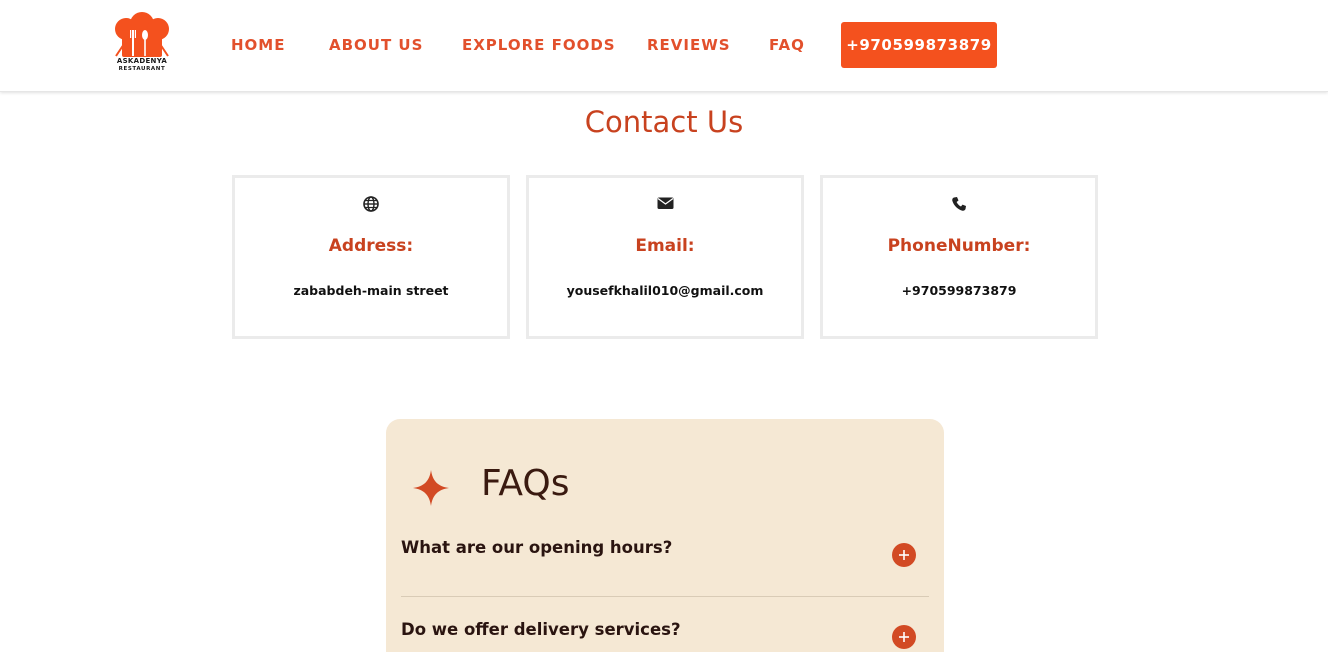  I want to click on nav-home: HOME, so click(258, 45).